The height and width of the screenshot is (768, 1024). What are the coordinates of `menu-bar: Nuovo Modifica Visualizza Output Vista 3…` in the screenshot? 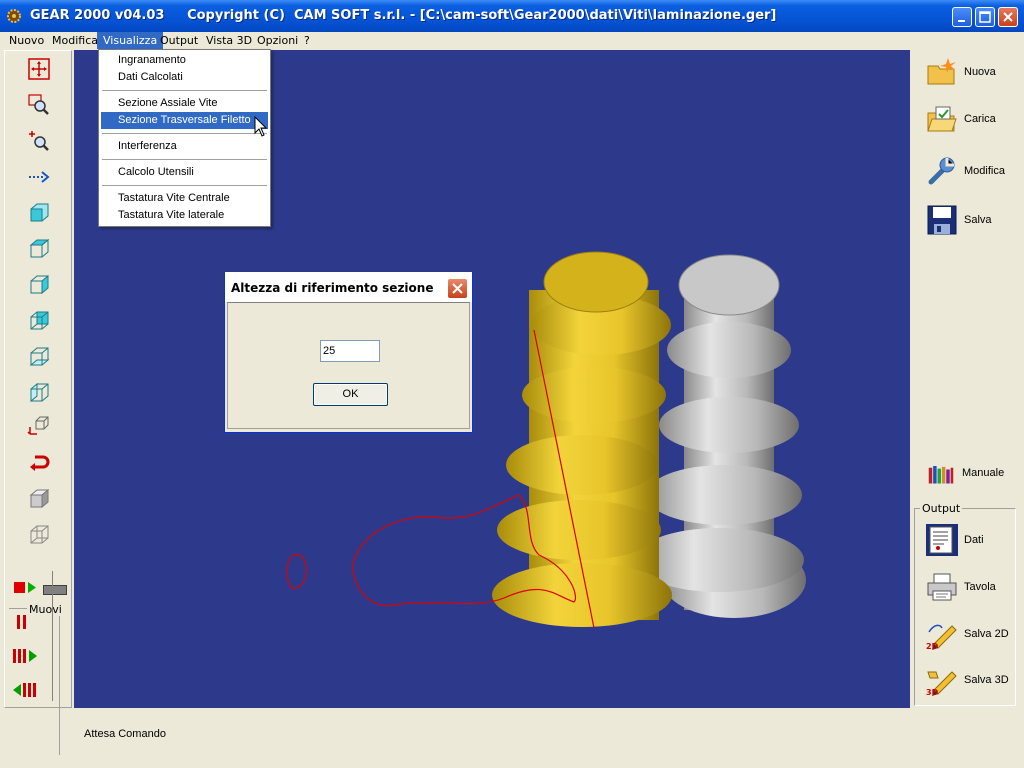 It's located at (512, 40).